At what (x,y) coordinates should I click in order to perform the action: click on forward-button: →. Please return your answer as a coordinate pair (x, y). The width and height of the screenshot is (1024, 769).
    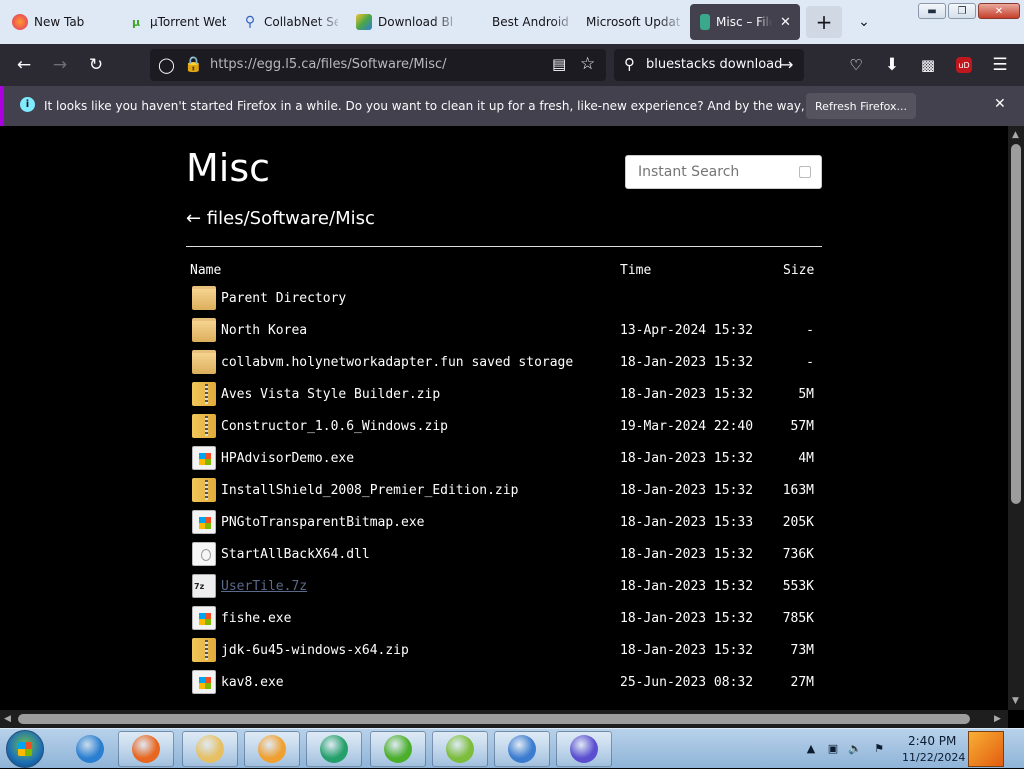
    Looking at the image, I should click on (60, 65).